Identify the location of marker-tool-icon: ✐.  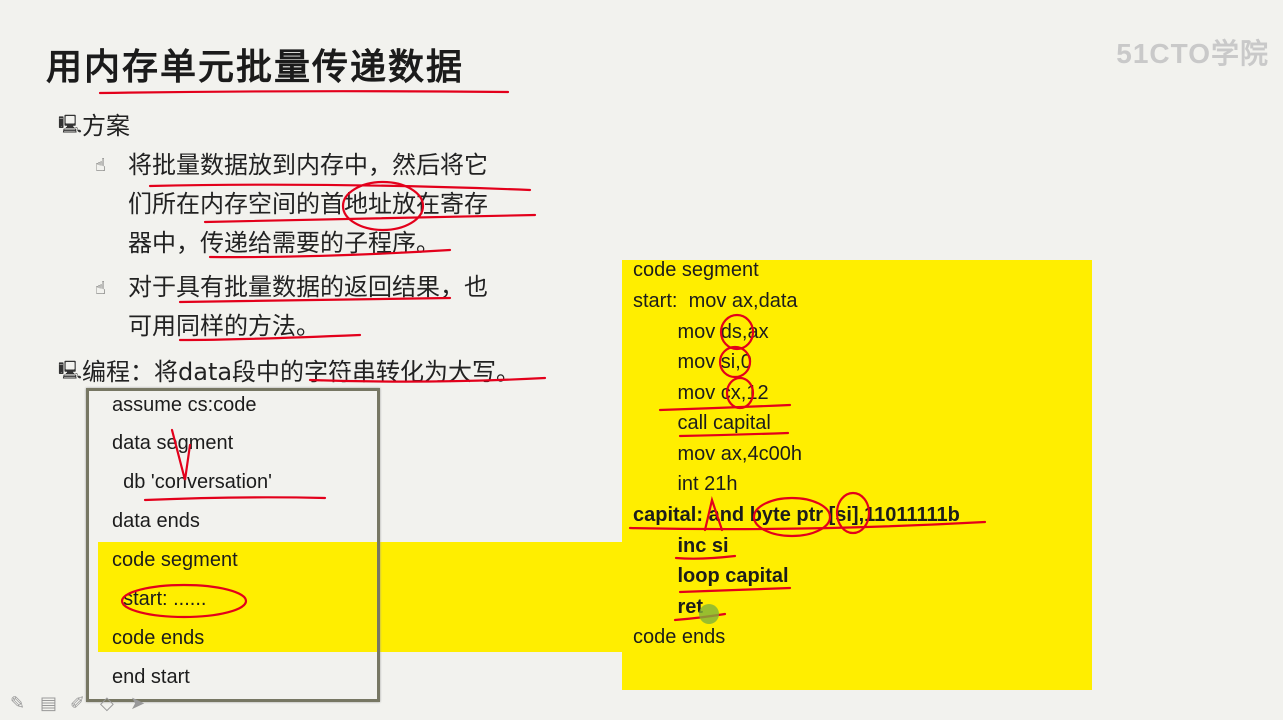
(77, 703).